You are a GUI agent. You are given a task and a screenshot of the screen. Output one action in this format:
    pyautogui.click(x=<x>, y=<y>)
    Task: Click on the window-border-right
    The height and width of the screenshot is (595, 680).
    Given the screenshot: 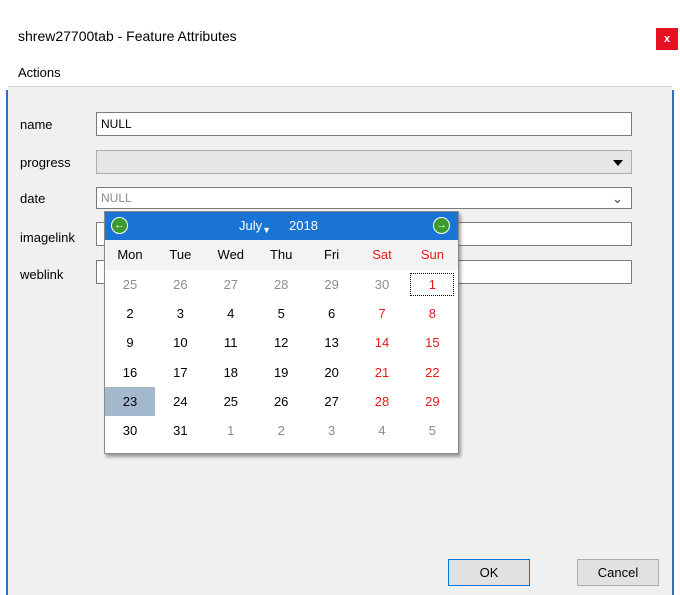 What is the action you would take?
    pyautogui.click(x=673, y=342)
    